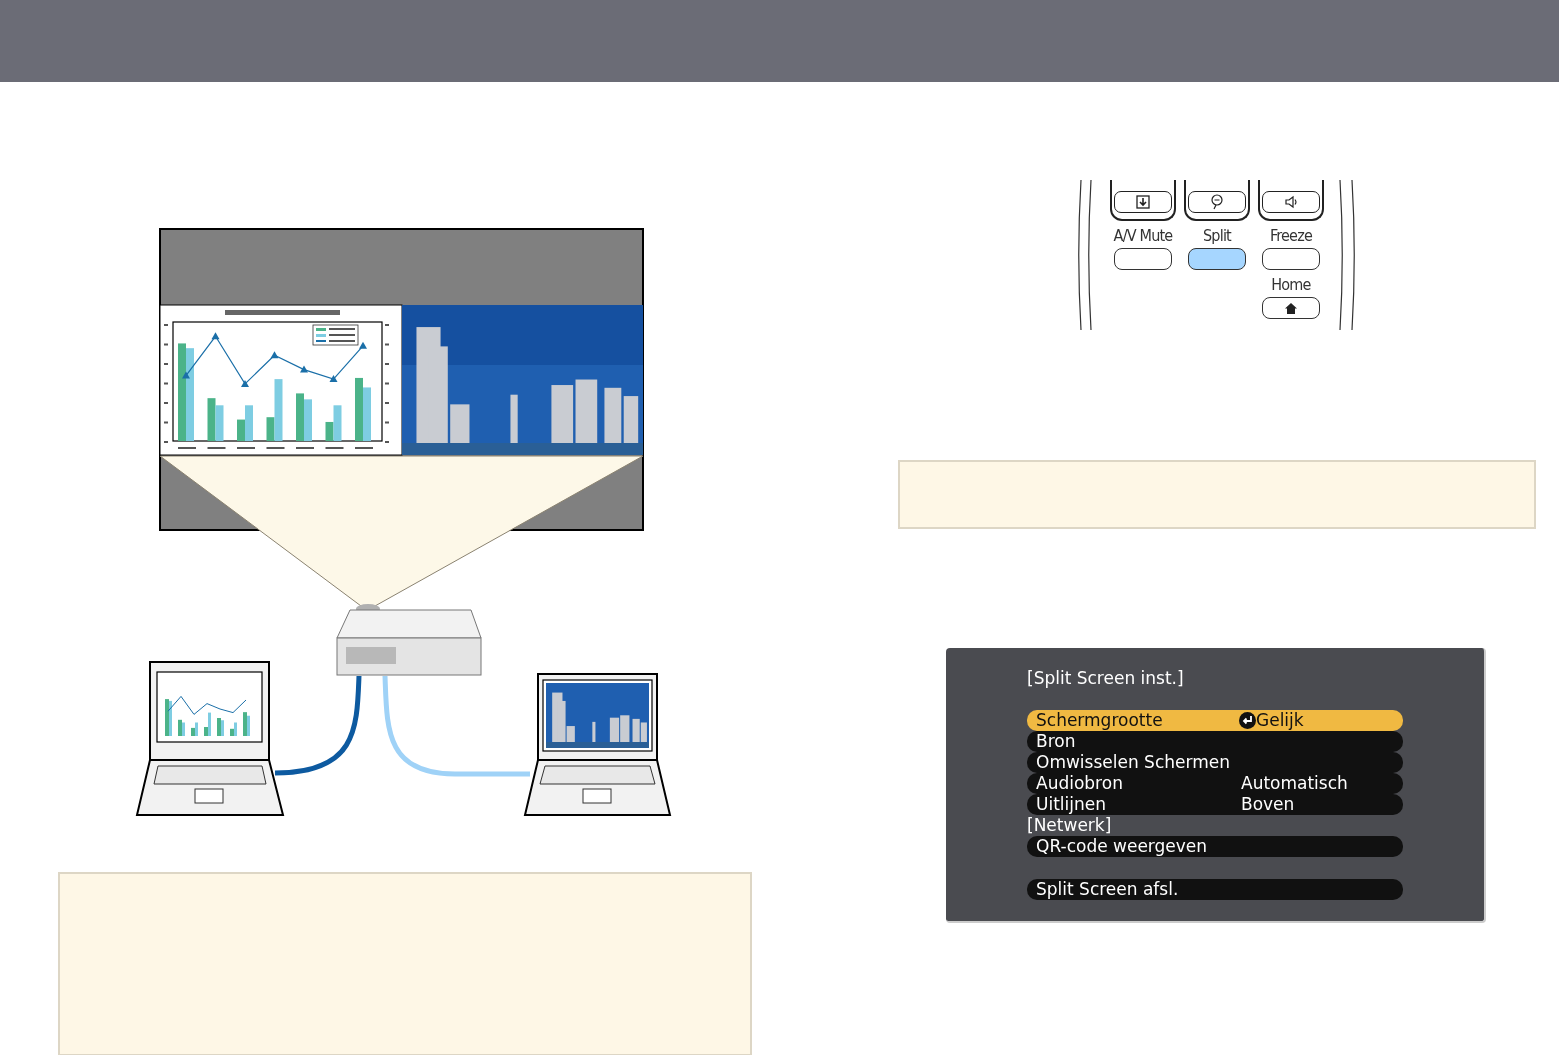 The width and height of the screenshot is (1559, 1055). What do you see at coordinates (1070, 825) in the screenshot?
I see `menu-heading: [Netwerk]` at bounding box center [1070, 825].